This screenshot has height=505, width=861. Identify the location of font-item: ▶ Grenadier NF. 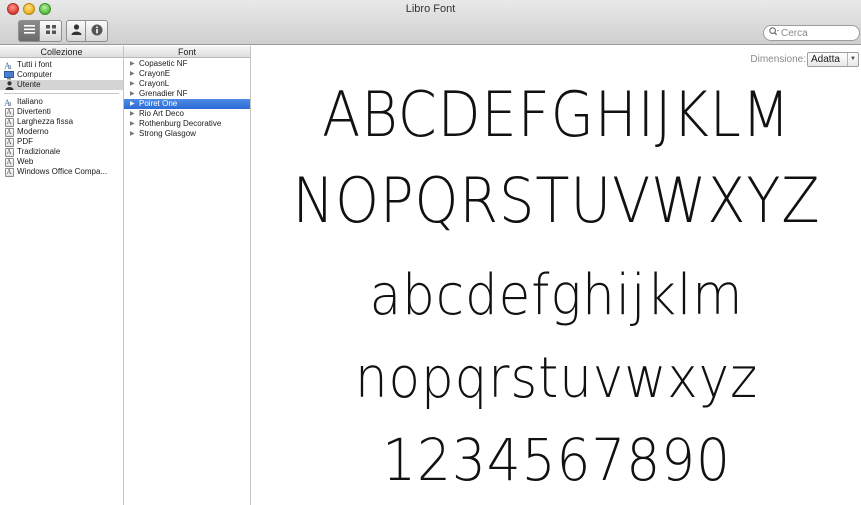
(187, 94).